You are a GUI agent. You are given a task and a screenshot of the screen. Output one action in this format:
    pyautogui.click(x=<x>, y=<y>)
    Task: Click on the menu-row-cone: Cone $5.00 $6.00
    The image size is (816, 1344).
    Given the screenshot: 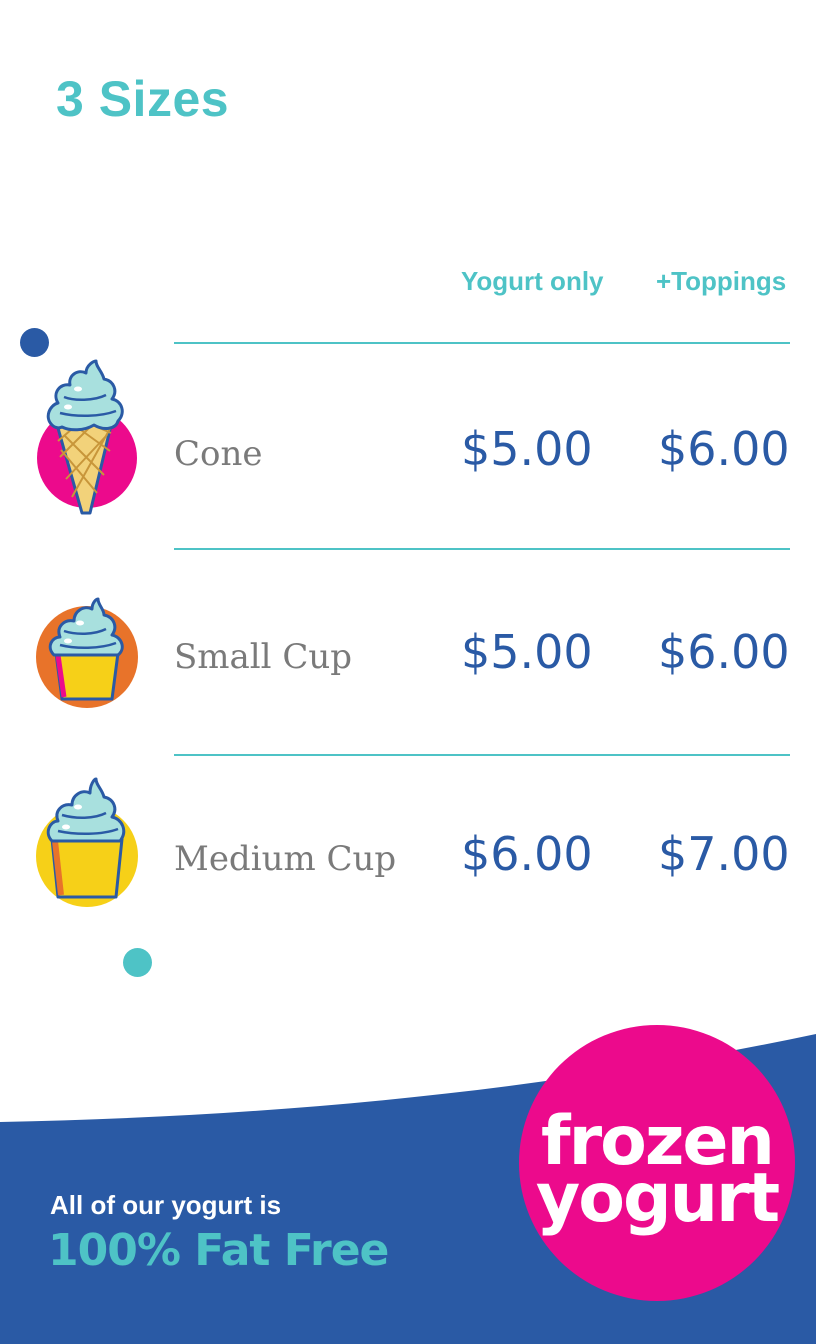 What is the action you would take?
    pyautogui.click(x=408, y=445)
    